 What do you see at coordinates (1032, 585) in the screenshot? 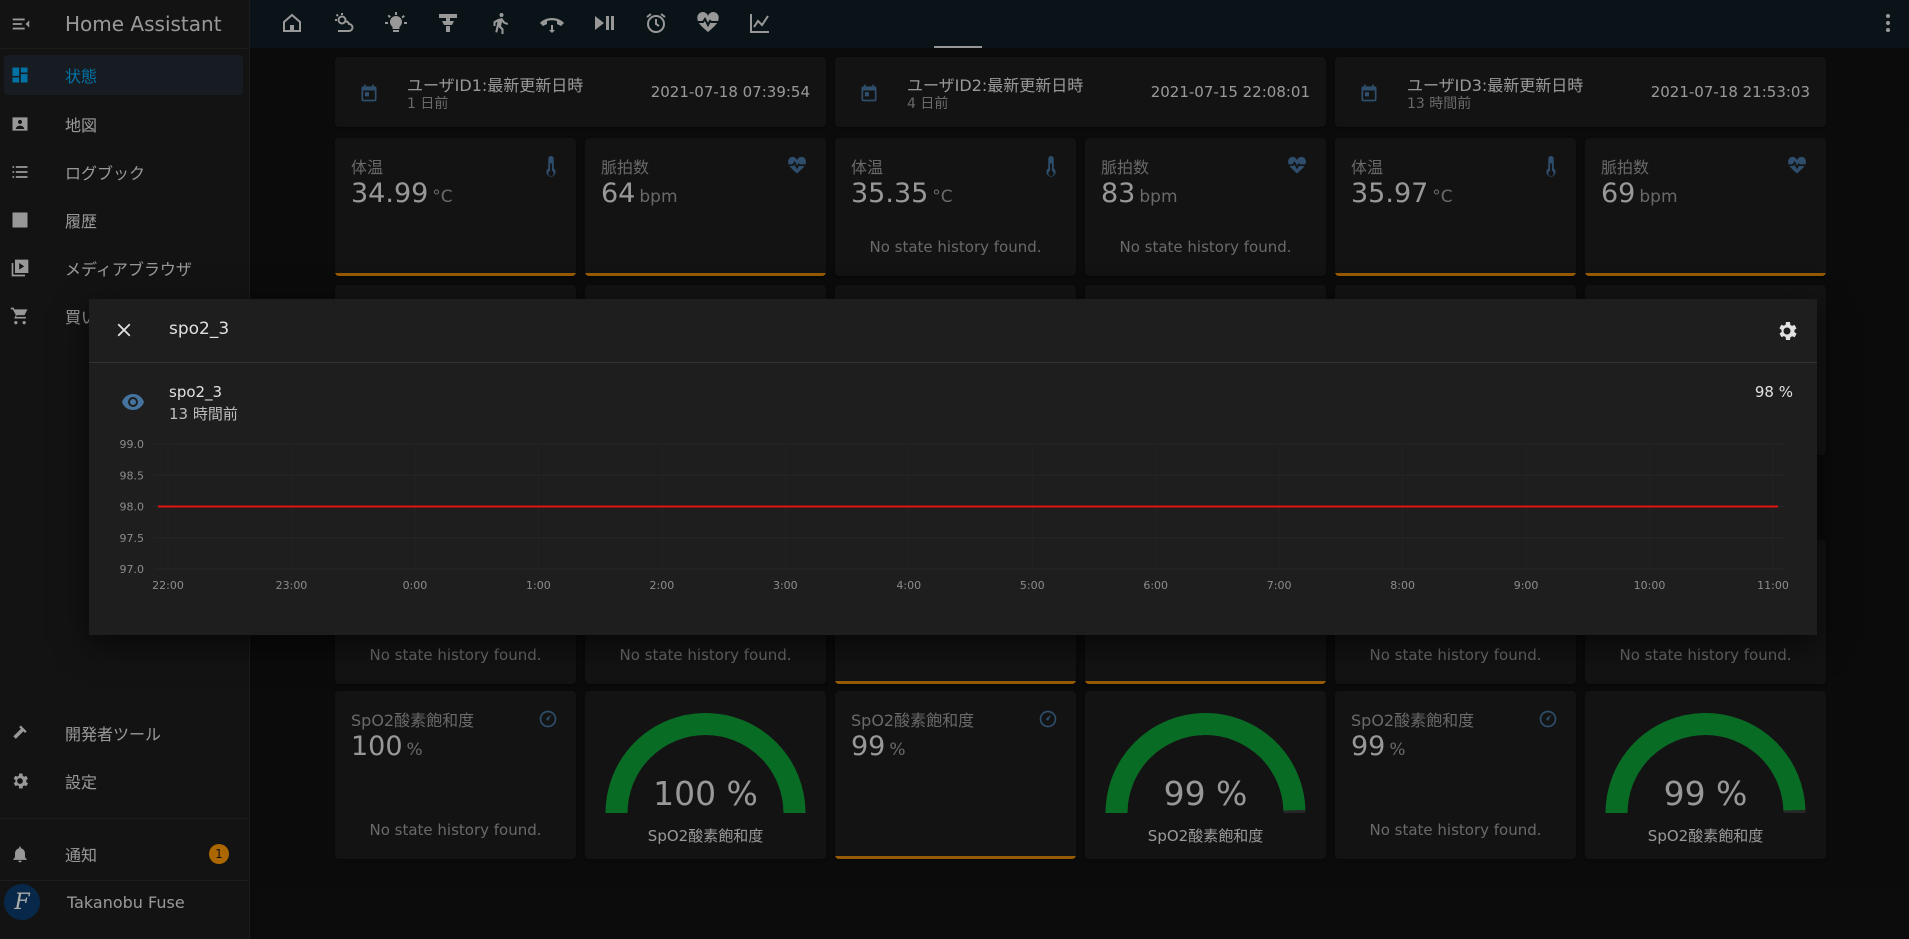
I see `x-tick-label: 5:00` at bounding box center [1032, 585].